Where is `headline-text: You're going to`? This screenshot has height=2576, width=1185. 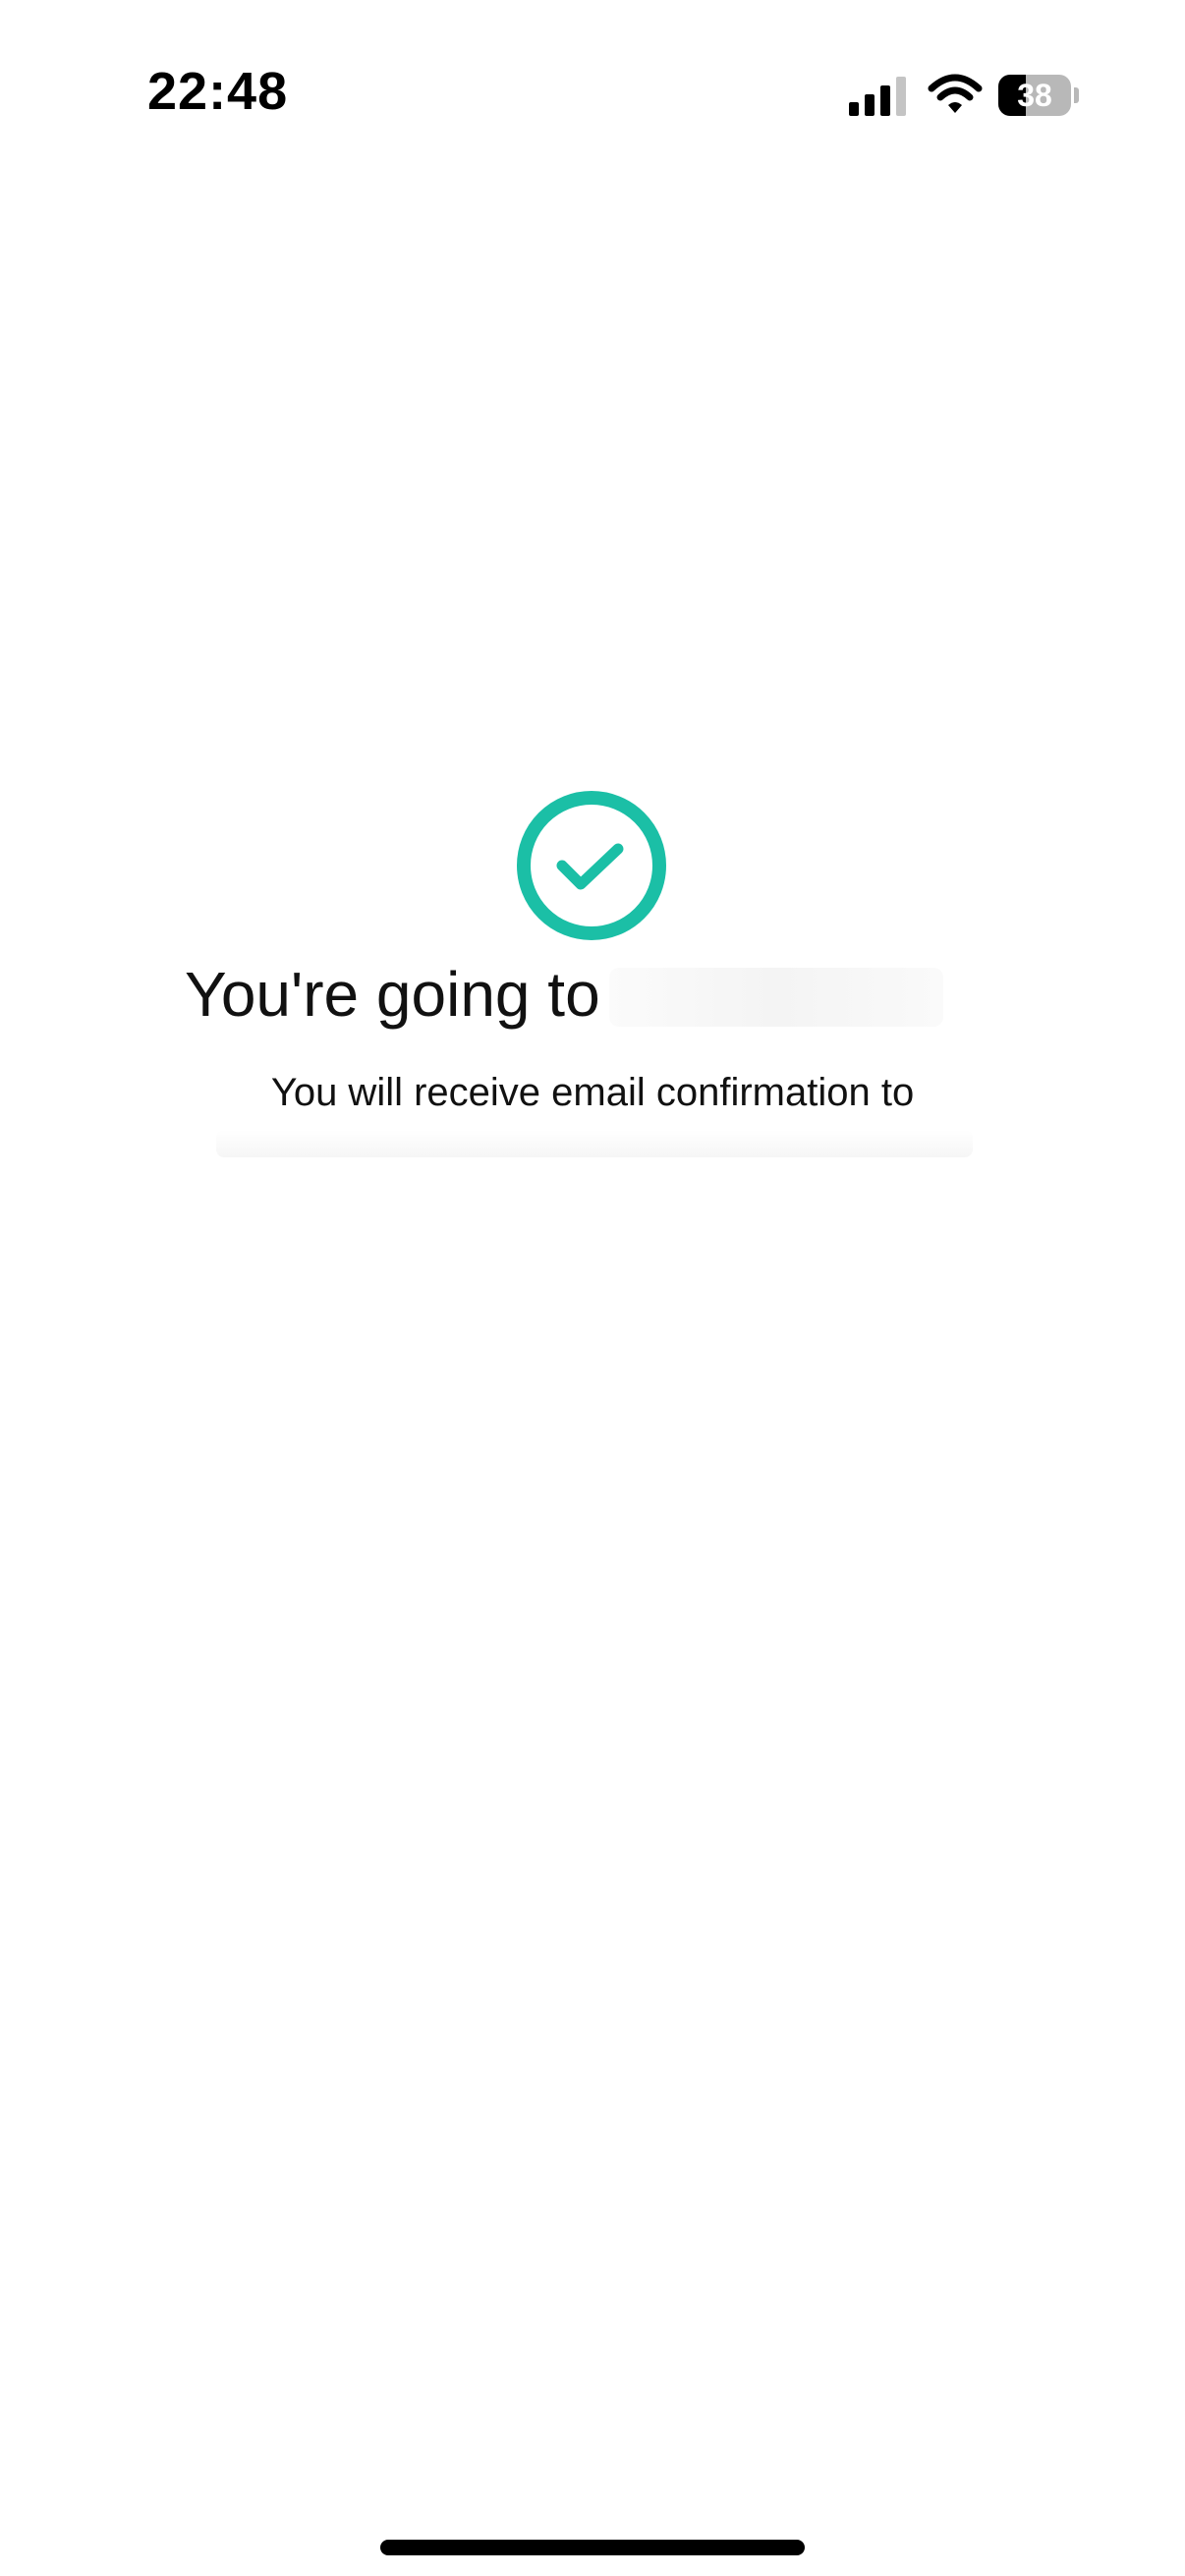 headline-text: You're going to is located at coordinates (393, 994).